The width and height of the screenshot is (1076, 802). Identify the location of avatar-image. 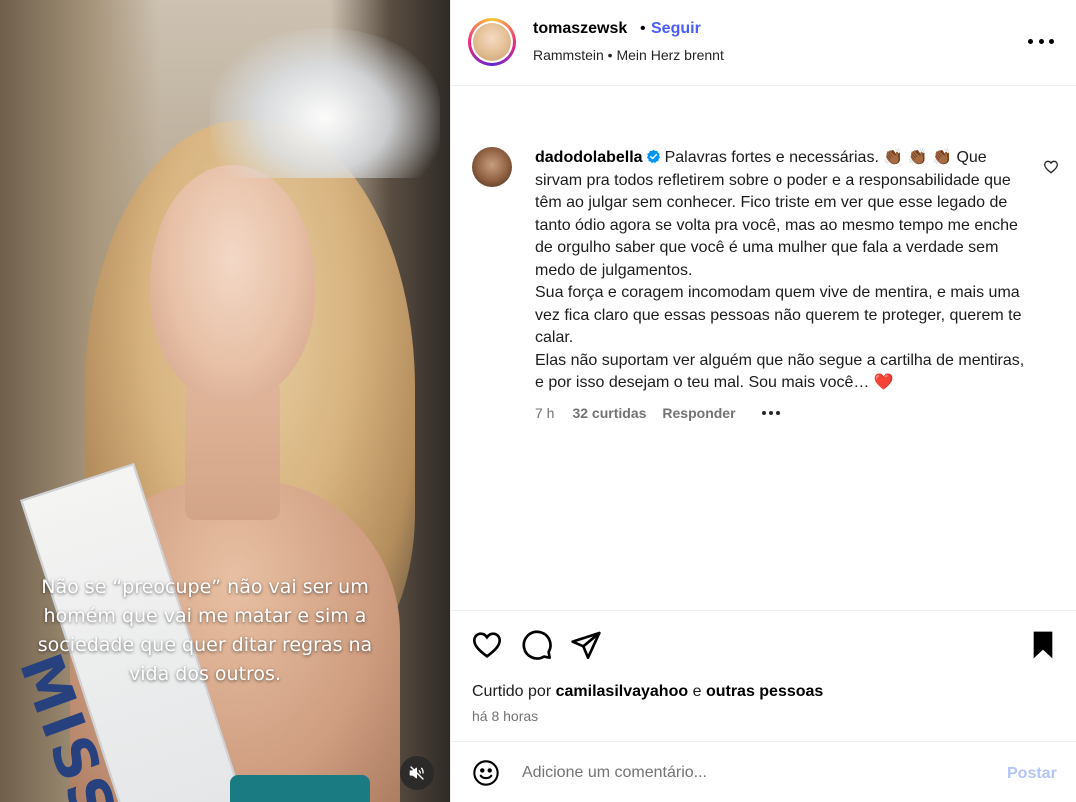
(492, 42).